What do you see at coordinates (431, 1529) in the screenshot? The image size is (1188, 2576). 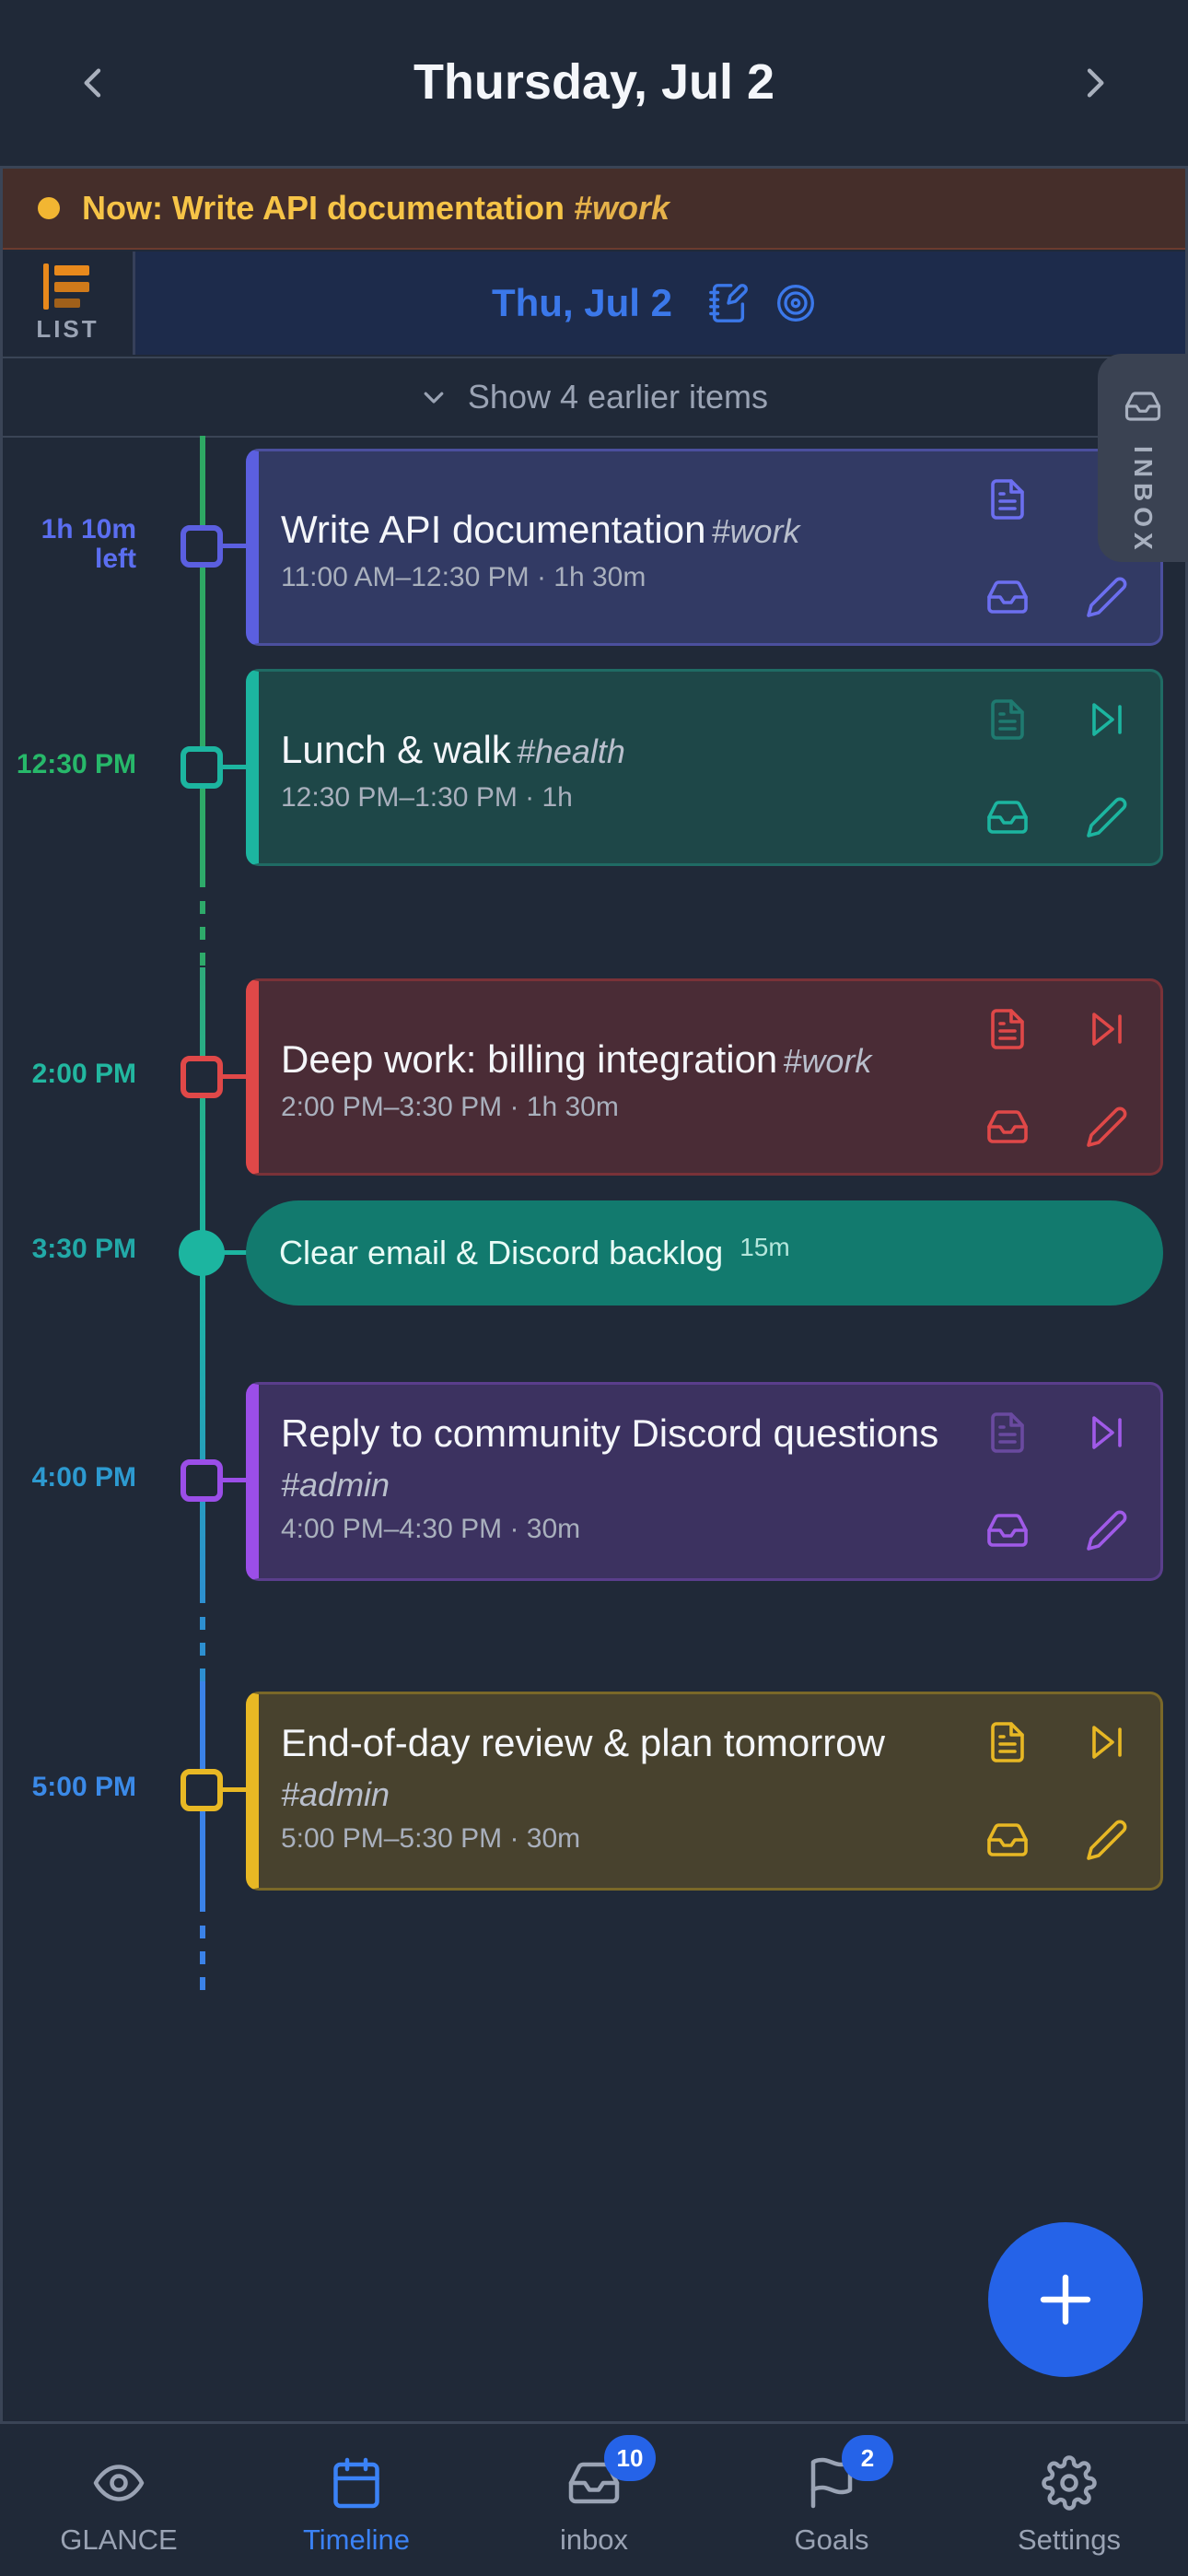 I see `task-time: 4:00 PM–4:30 PM · 30m` at bounding box center [431, 1529].